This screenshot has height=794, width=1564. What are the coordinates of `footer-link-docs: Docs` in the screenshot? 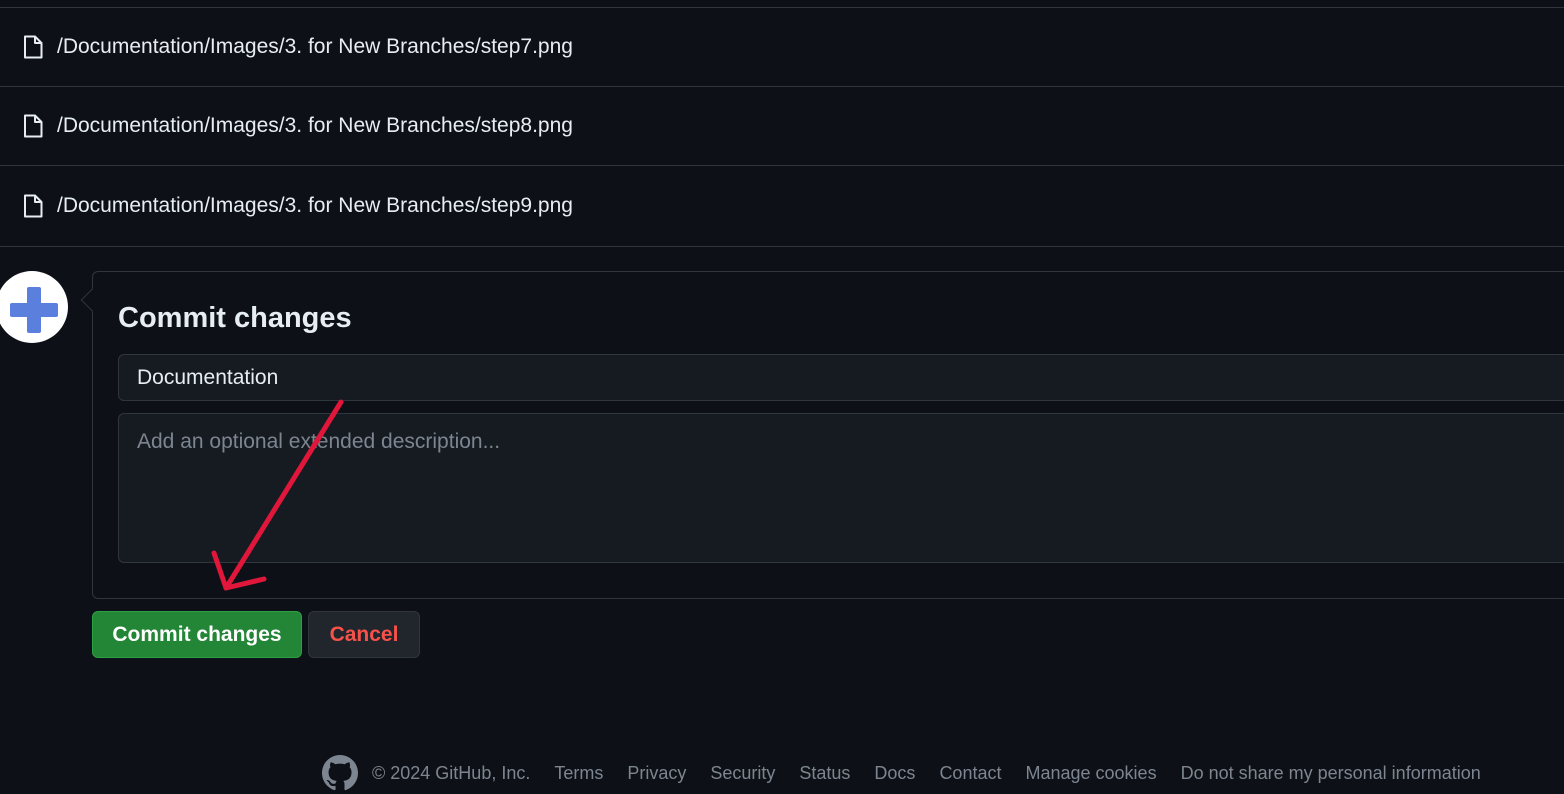 It's located at (894, 773).